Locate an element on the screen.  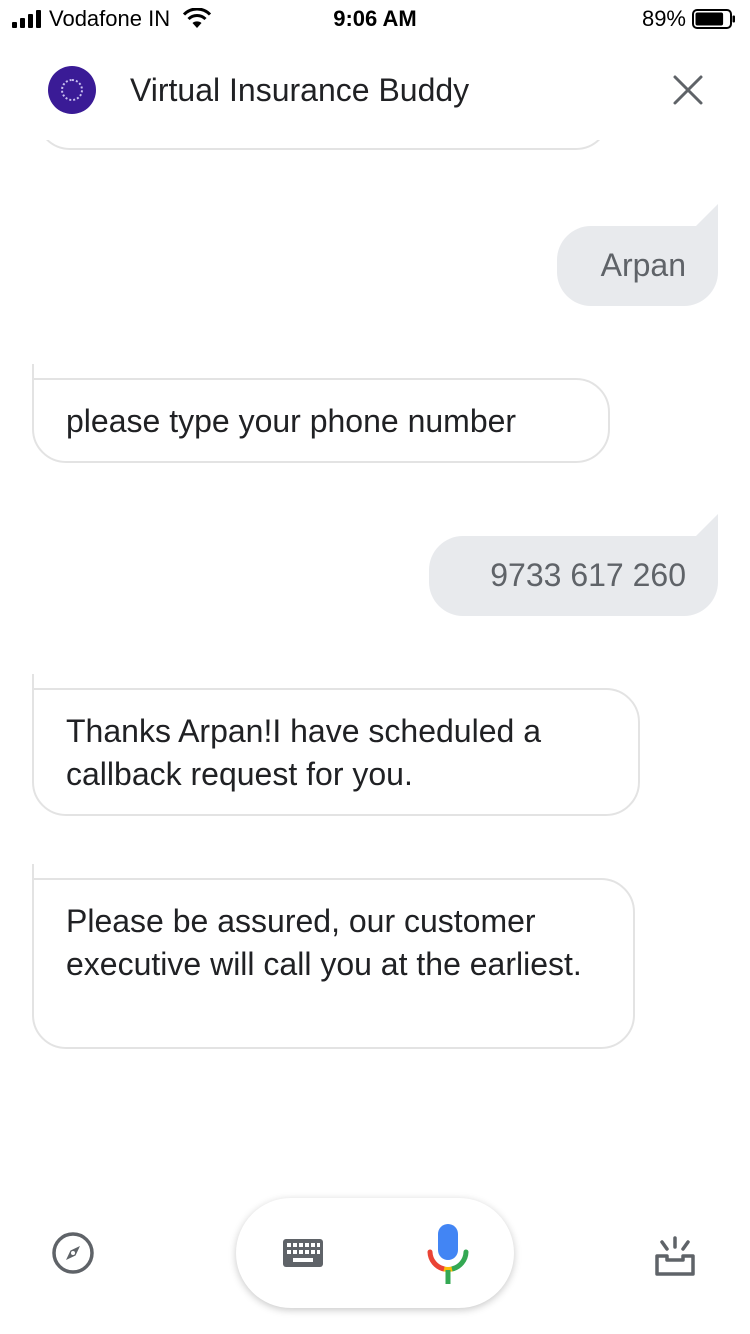
bot-message-bubble: please type your phone number is located at coordinates (321, 413).